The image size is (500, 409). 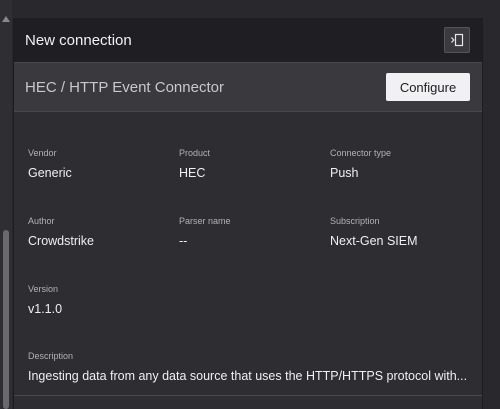 What do you see at coordinates (361, 153) in the screenshot?
I see `connector-type-label: Connector type` at bounding box center [361, 153].